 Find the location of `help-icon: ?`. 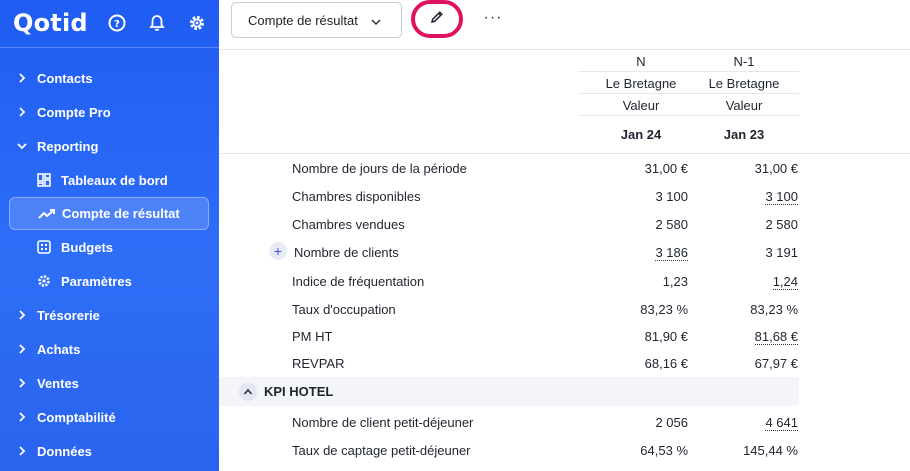

help-icon: ? is located at coordinates (117, 23).